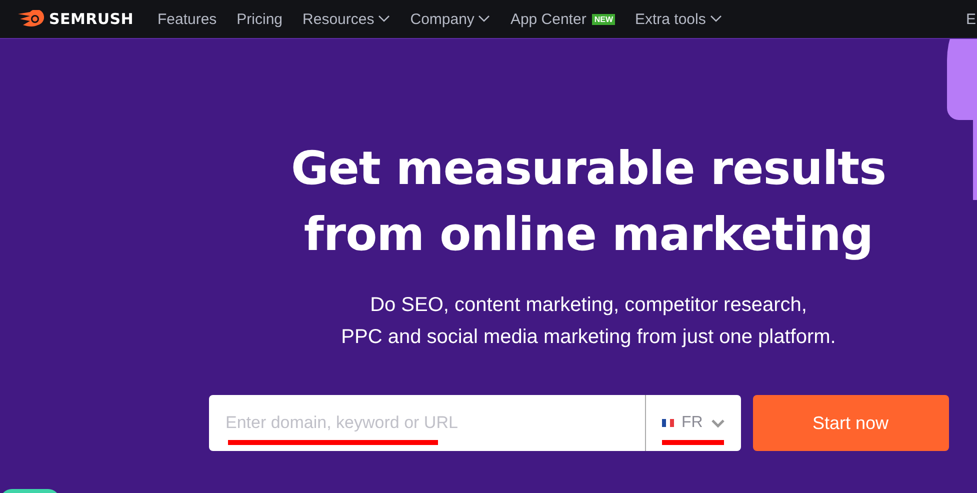 Image resolution: width=977 pixels, height=493 pixels. I want to click on nav-link: Pricing, so click(259, 19).